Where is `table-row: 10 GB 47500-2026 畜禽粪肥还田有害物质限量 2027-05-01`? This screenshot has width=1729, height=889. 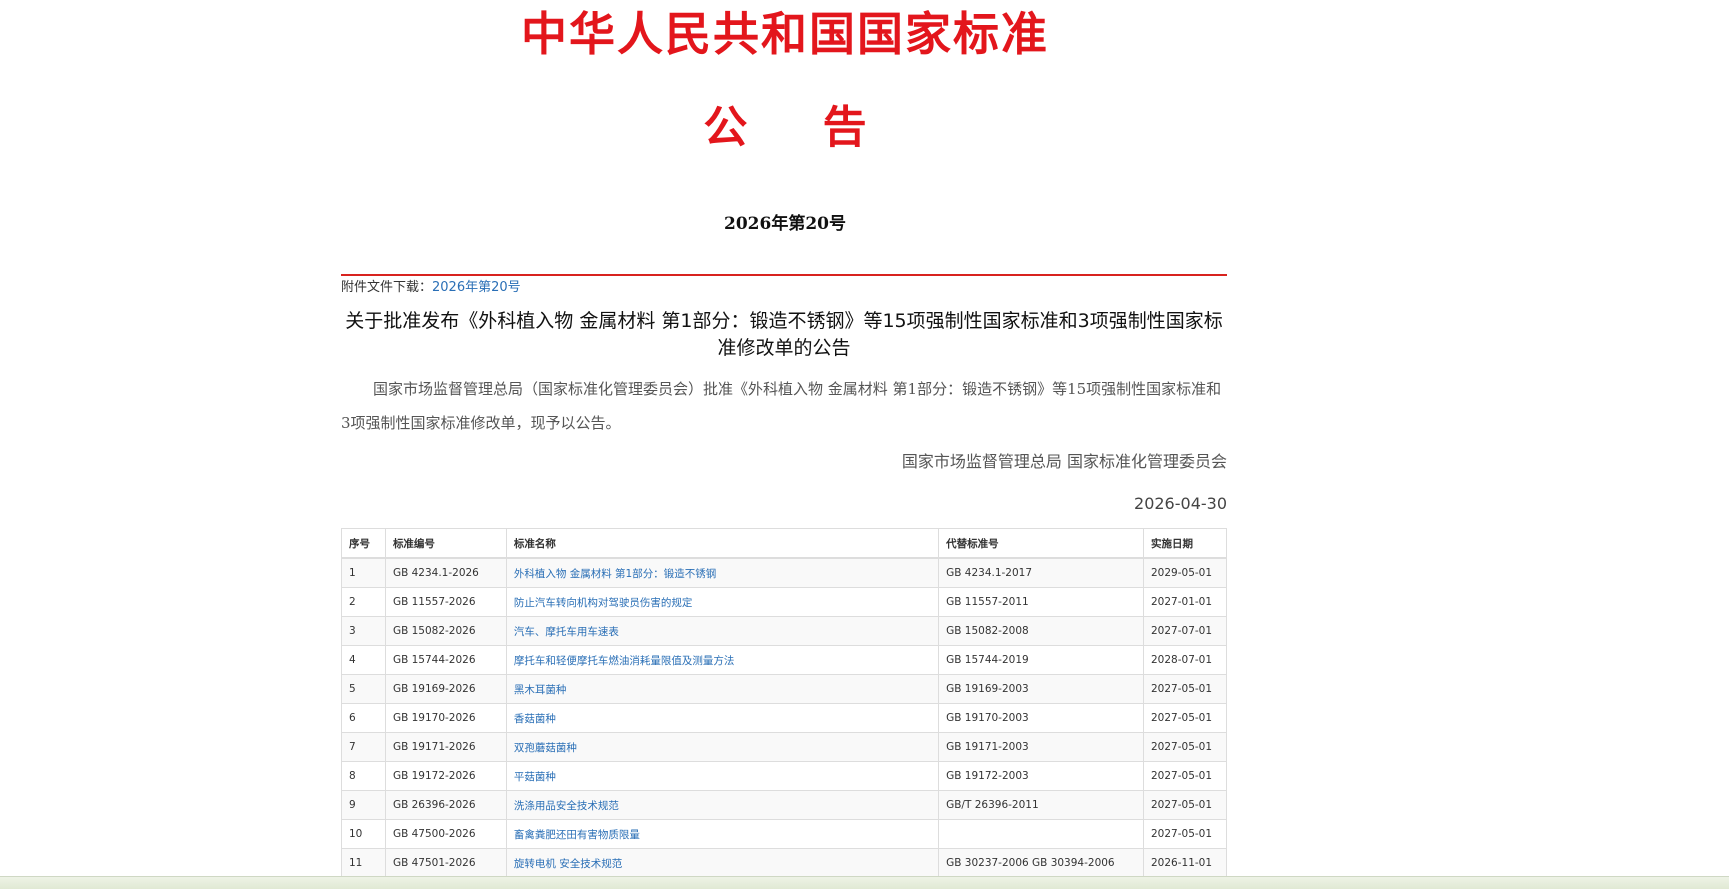
table-row: 10 GB 47500-2026 畜禽粪肥还田有害物质限量 2027-05-01 is located at coordinates (784, 834).